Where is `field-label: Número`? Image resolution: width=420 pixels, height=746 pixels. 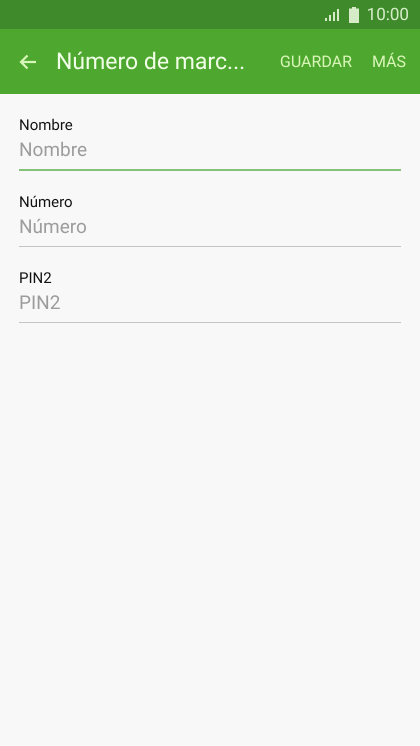
field-label: Número is located at coordinates (46, 202).